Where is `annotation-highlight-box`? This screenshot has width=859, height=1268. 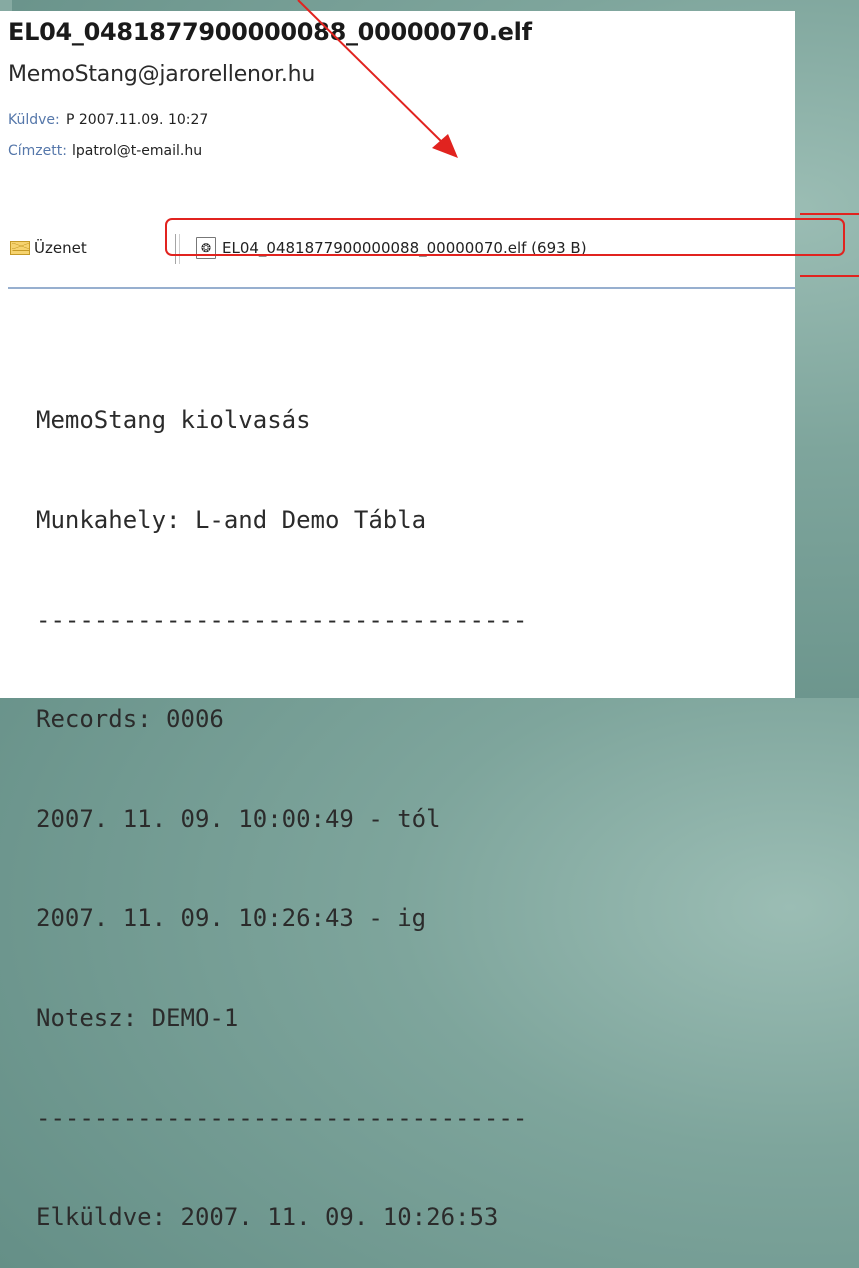 annotation-highlight-box is located at coordinates (505, 237).